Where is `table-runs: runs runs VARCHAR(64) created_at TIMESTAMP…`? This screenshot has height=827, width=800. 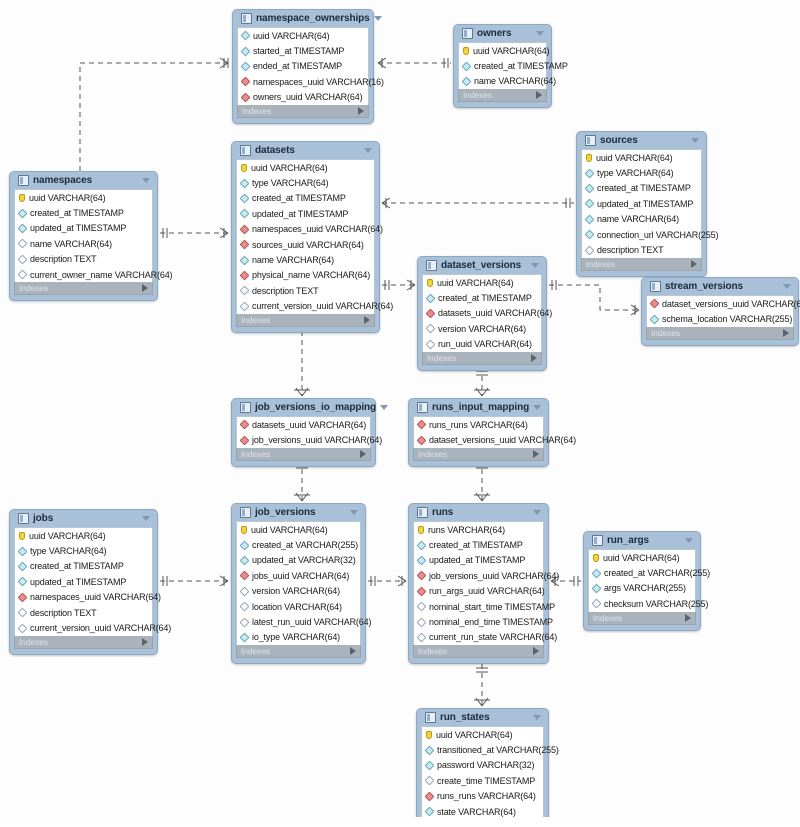
table-runs: runs runs VARCHAR(64) created_at TIMESTAMP… is located at coordinates (483, 584).